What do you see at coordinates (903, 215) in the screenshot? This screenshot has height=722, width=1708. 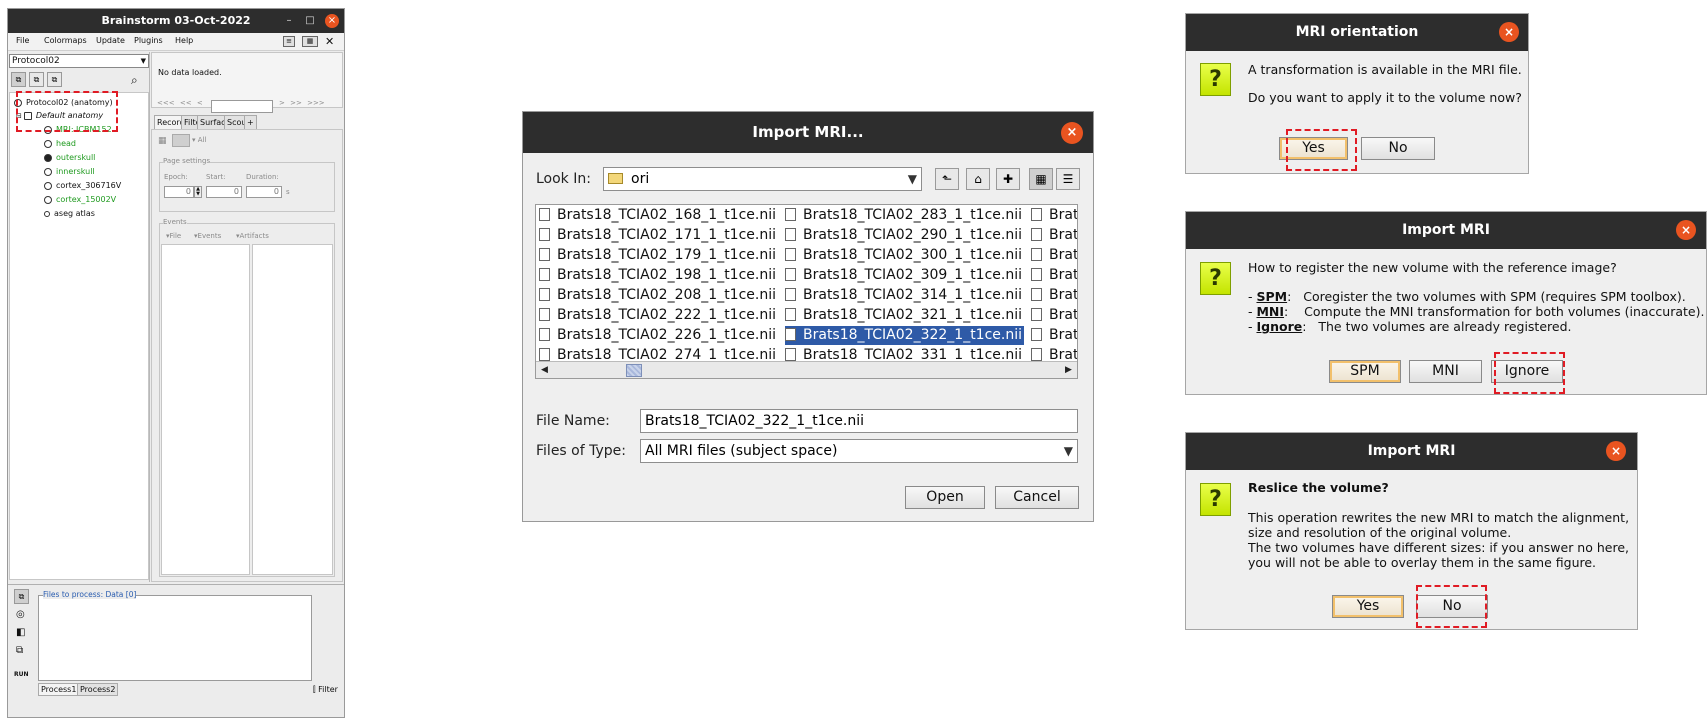 I see `file-item: Brats18_TCIA02_283_1_t1ce.nii` at bounding box center [903, 215].